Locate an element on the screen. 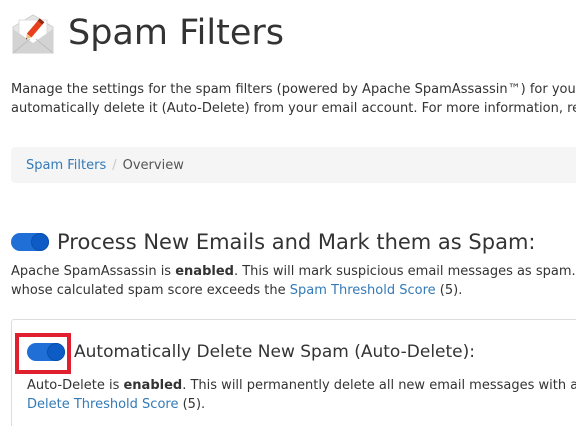 This screenshot has width=576, height=426. desc-text: whose calculated spam score exceeds the is located at coordinates (150, 290).